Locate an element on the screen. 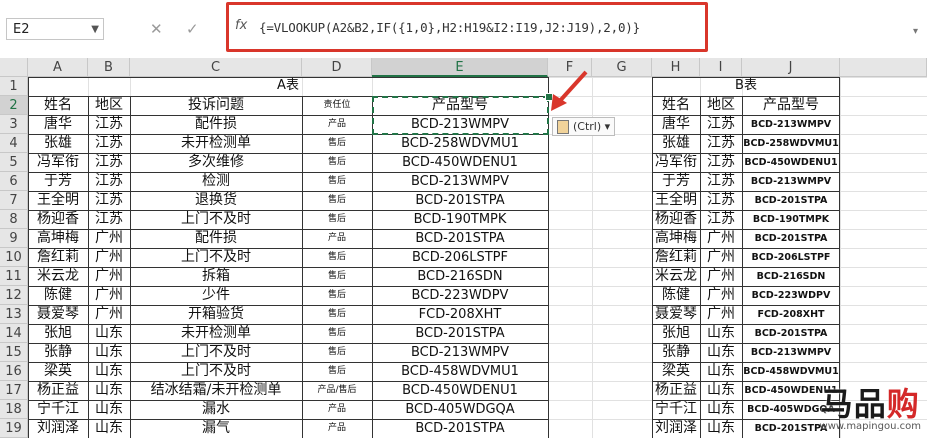 The image size is (927, 438). fx-icon: fx is located at coordinates (241, 25).